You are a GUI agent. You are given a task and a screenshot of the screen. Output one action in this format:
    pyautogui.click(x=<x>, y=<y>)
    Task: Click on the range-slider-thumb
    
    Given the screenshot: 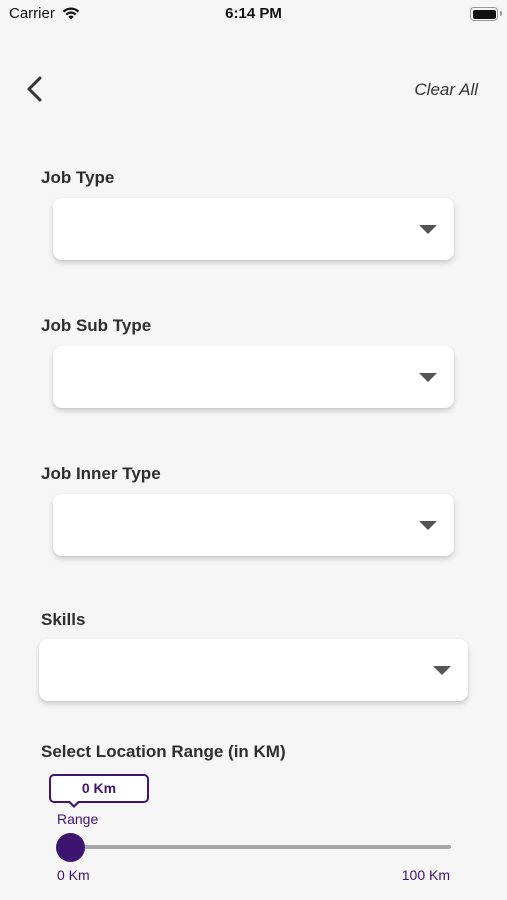 What is the action you would take?
    pyautogui.click(x=70, y=847)
    